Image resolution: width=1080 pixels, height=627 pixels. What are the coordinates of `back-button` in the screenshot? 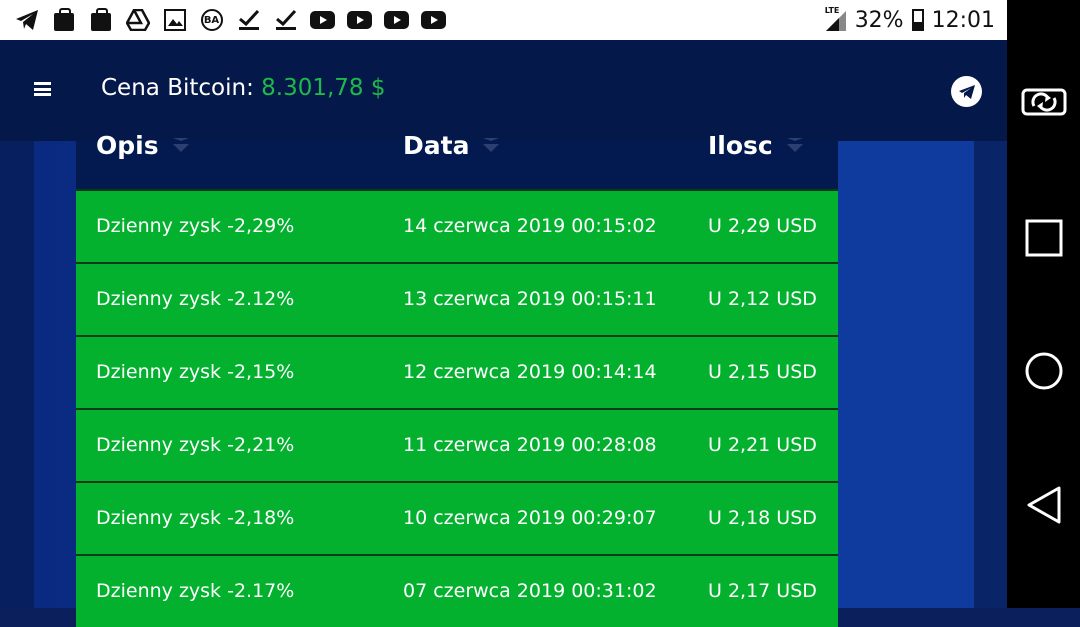 It's located at (1043, 505).